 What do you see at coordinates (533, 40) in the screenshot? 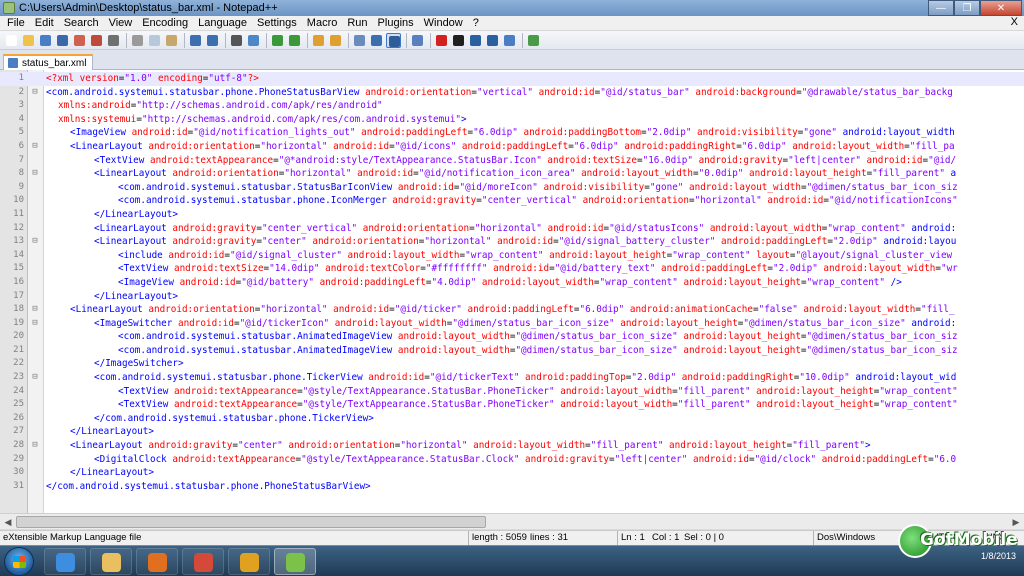
I see `spellcheck-icon` at bounding box center [533, 40].